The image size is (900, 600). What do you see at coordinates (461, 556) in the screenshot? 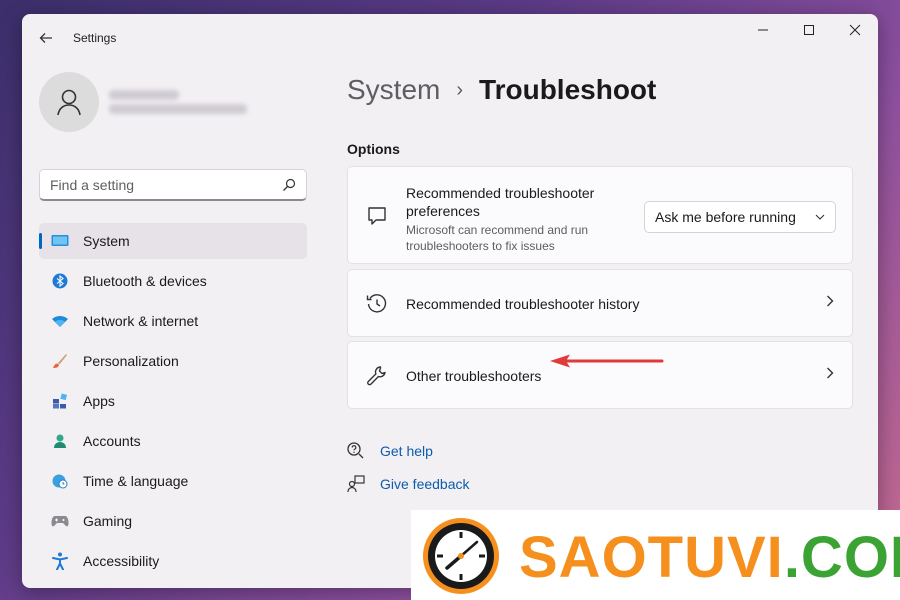
I see `clock-logo-icon` at bounding box center [461, 556].